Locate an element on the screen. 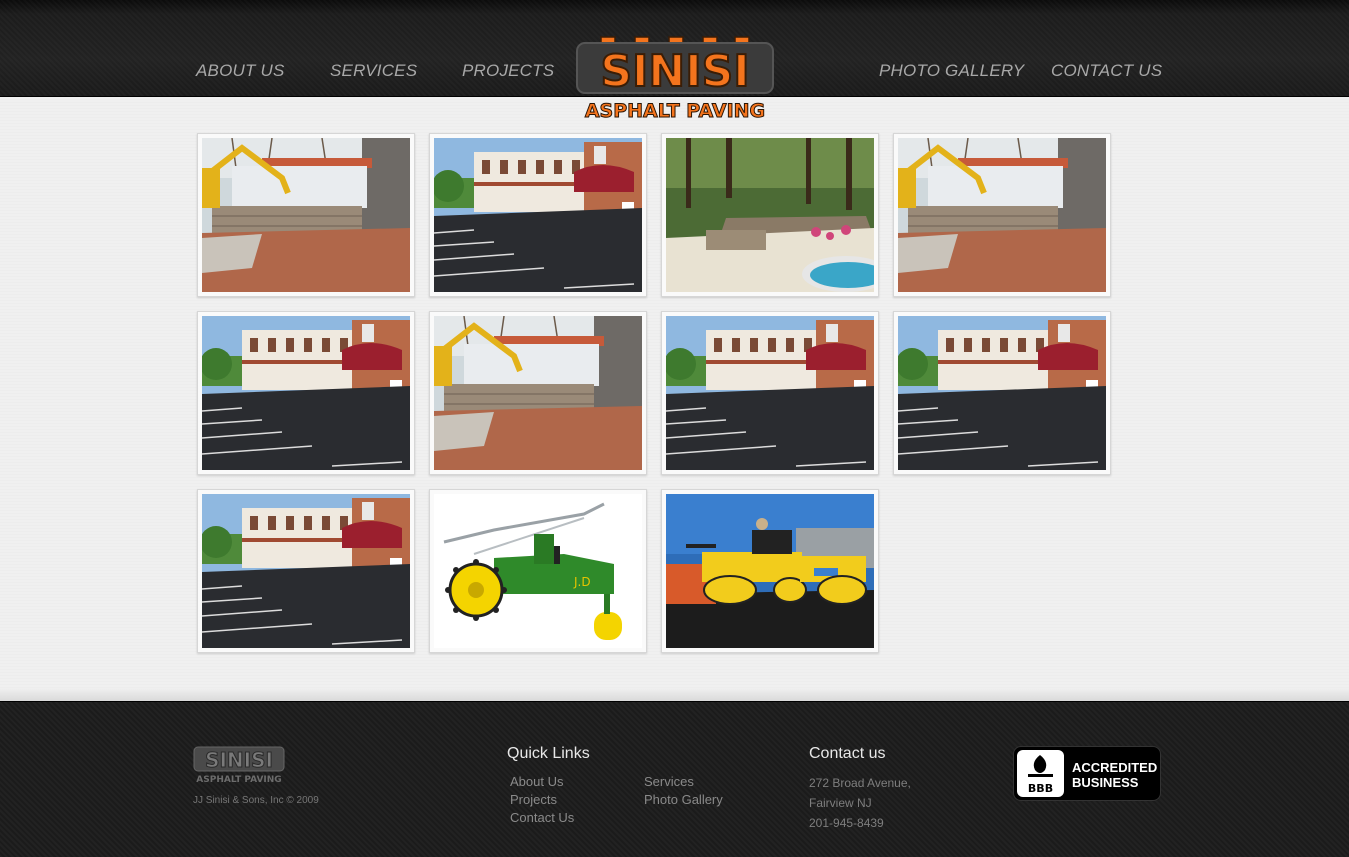 This screenshot has width=1349, height=857. sinisi-logo-graphic: SINISI ASPHALT PAVING is located at coordinates (675, 79).